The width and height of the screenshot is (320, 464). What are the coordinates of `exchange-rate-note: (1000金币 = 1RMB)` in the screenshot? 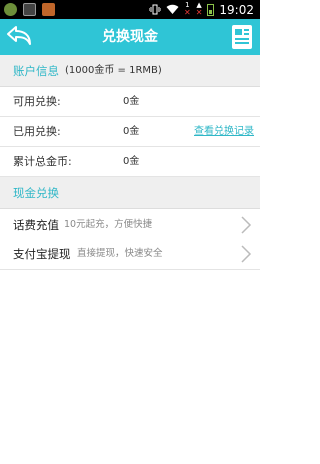 It's located at (113, 70).